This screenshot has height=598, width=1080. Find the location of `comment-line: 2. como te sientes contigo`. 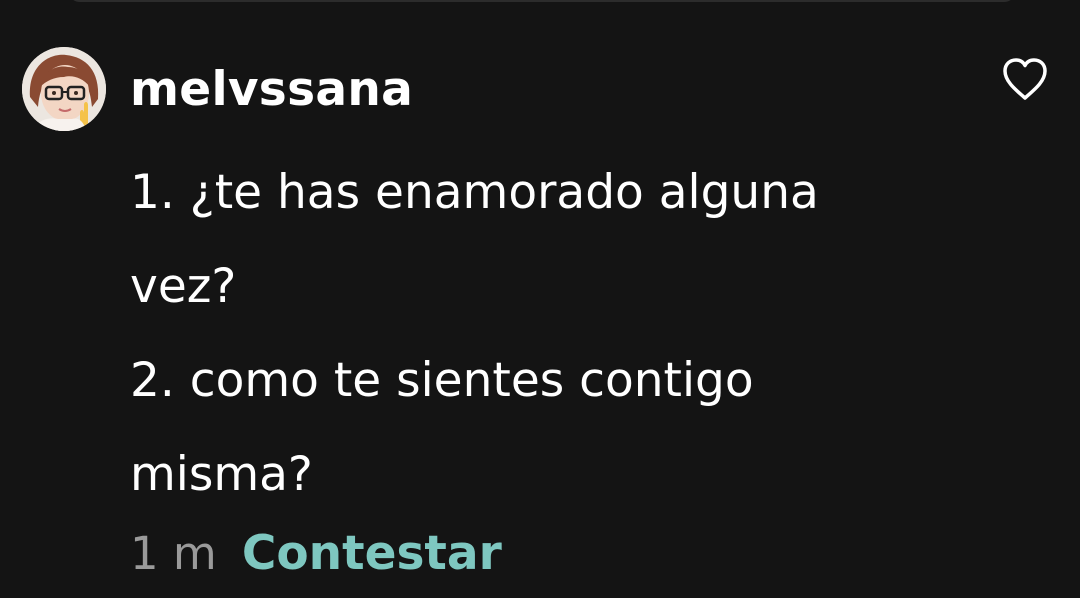

comment-line: 2. como te sientes contigo is located at coordinates (442, 380).